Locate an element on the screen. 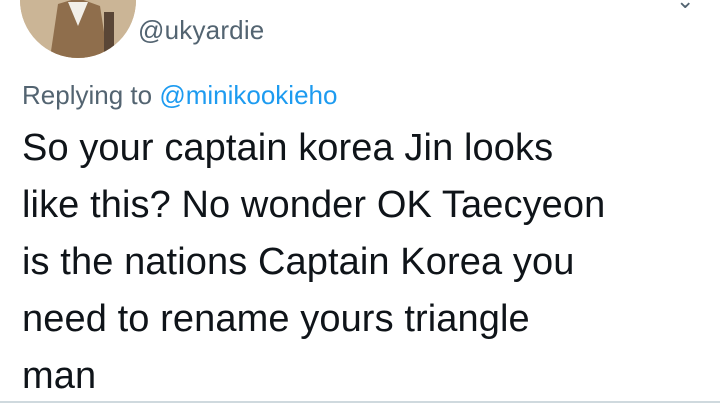 Image resolution: width=720 pixels, height=405 pixels. replying-to-line: Replying to @minikookieho is located at coordinates (179, 95).